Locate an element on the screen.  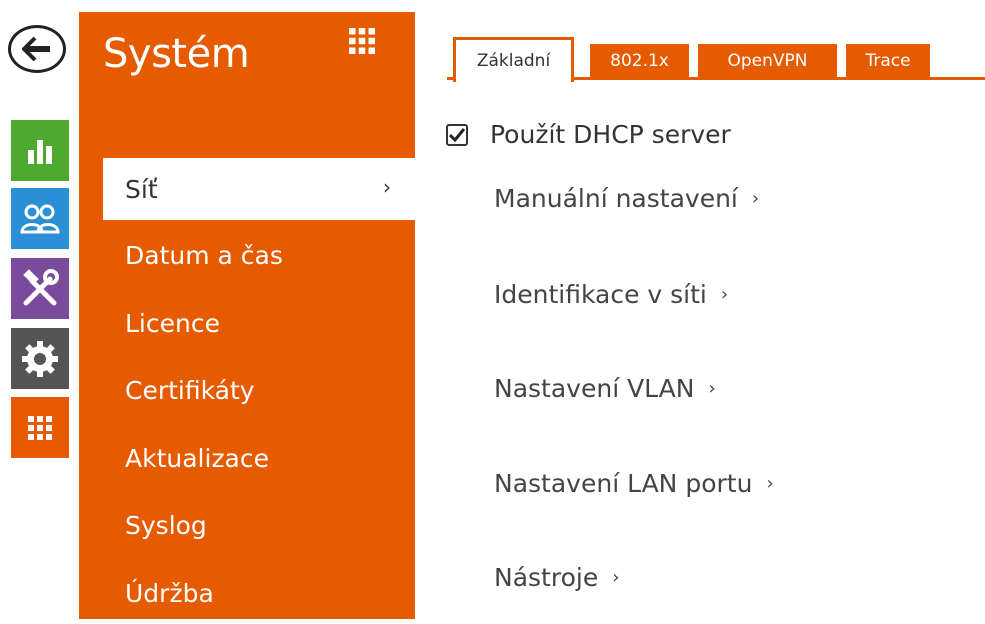
link-label: Nastavení VLAN is located at coordinates (594, 388).